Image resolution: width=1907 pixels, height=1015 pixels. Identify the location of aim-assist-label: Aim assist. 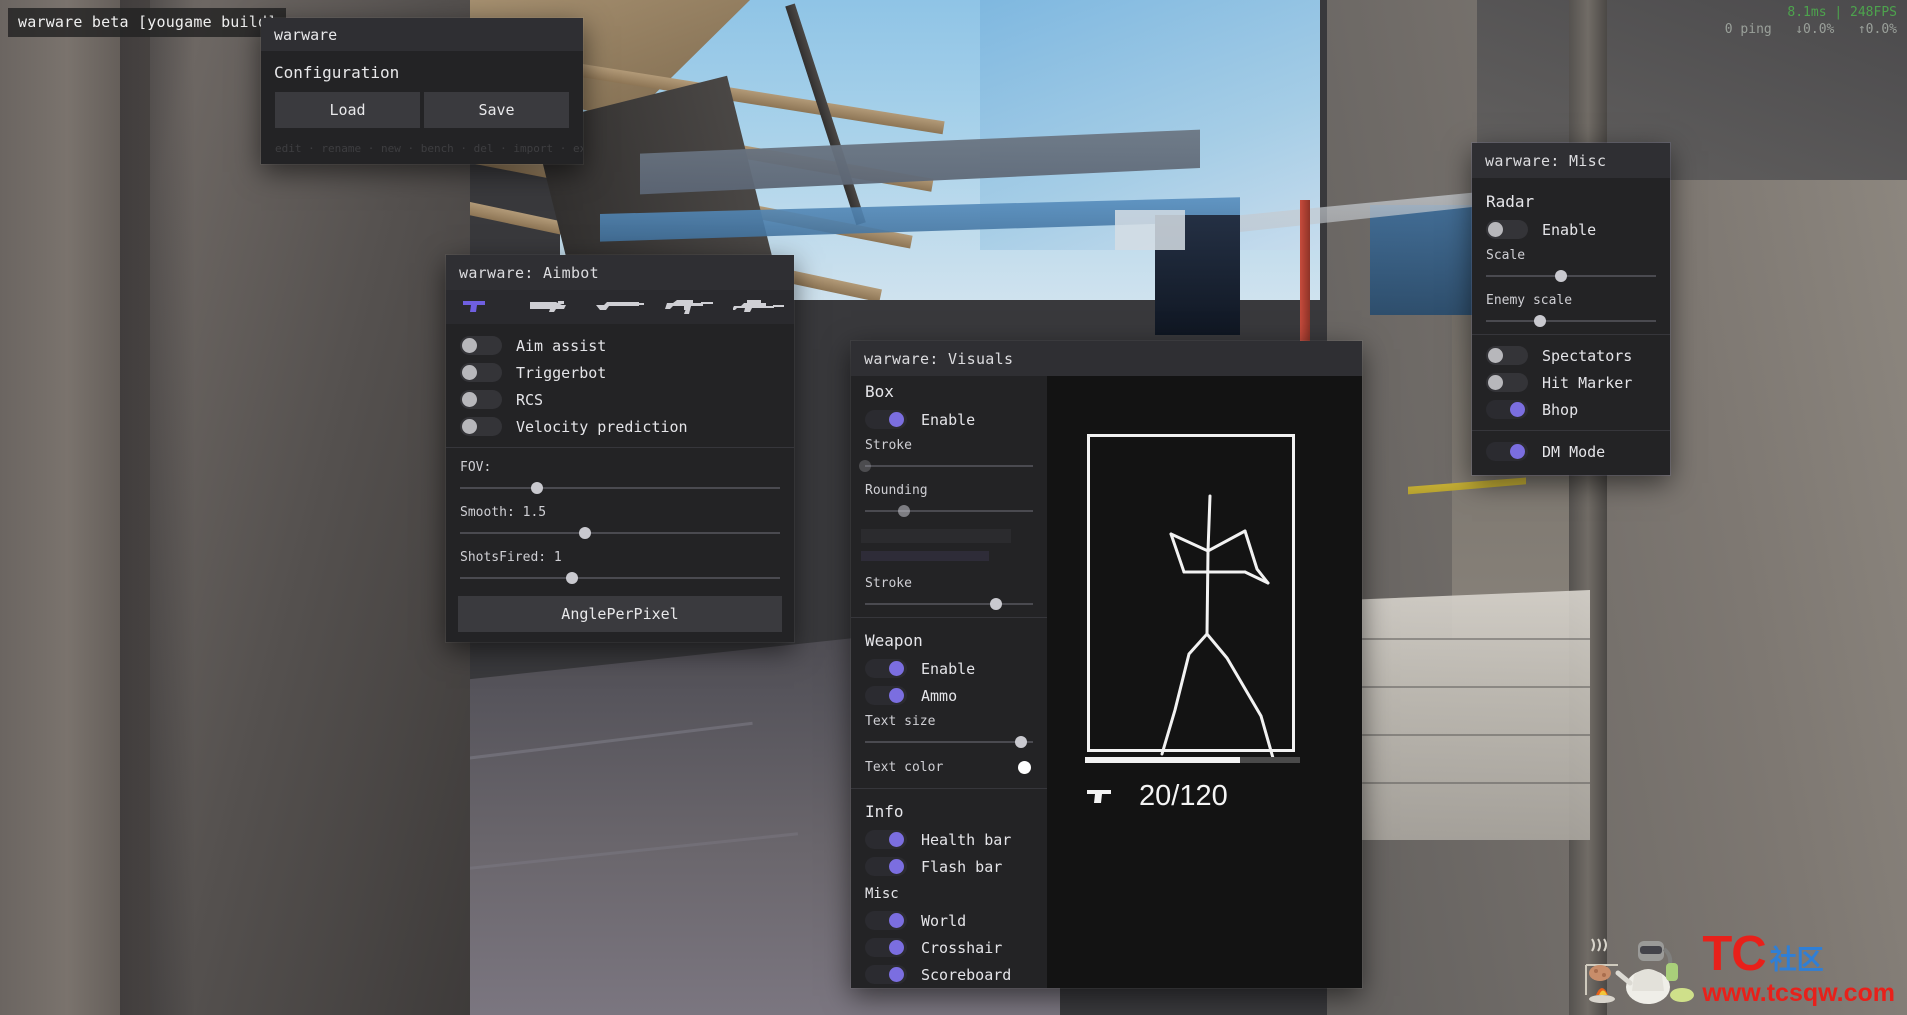
(561, 345).